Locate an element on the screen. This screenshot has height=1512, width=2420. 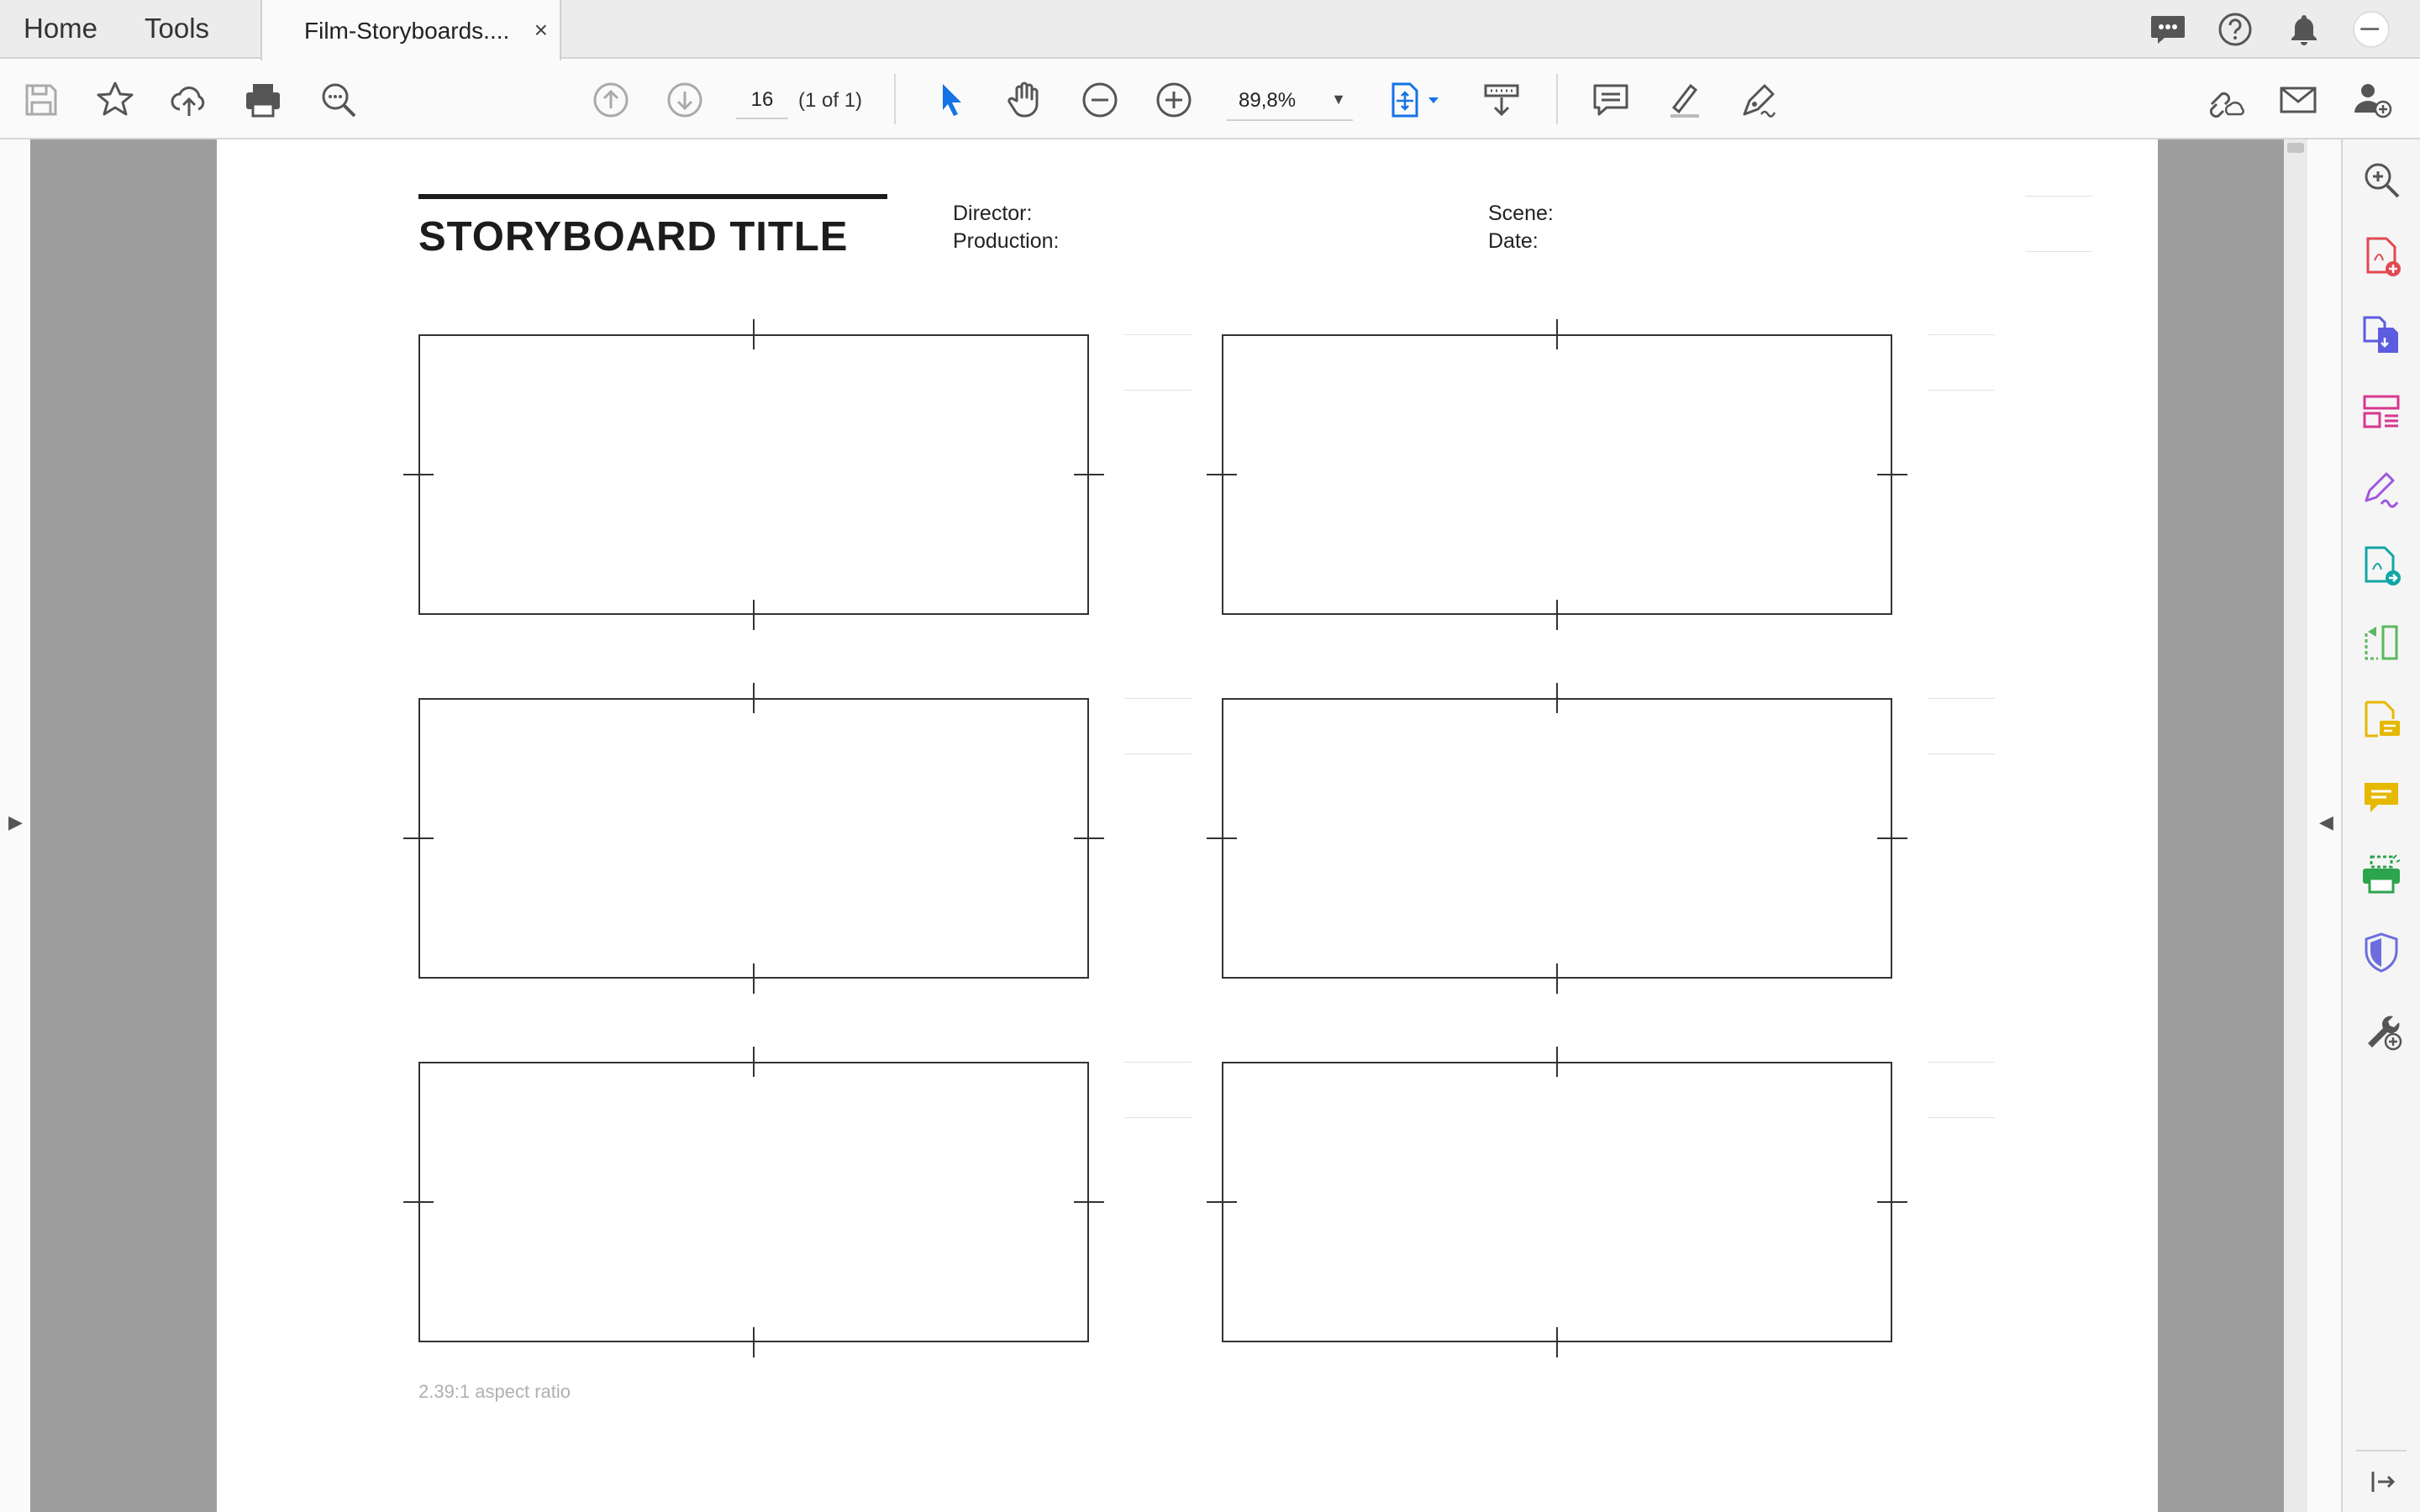
vertical-scrollbar is located at coordinates (2295, 825).